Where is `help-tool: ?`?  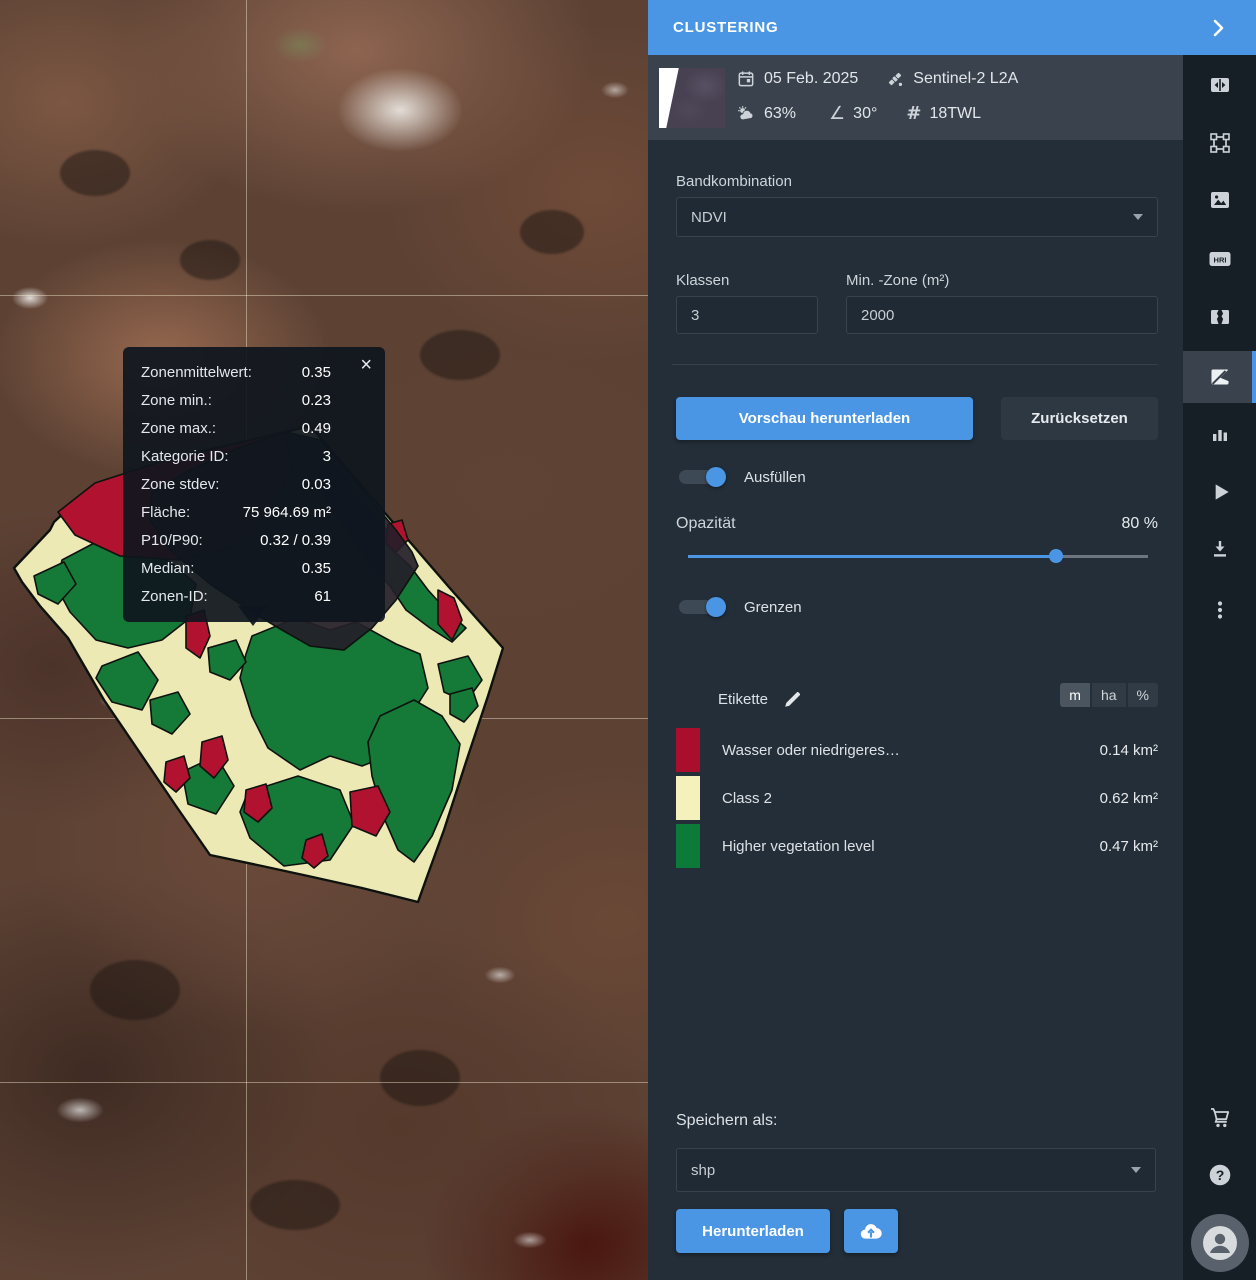
help-tool: ? is located at coordinates (1219, 1175).